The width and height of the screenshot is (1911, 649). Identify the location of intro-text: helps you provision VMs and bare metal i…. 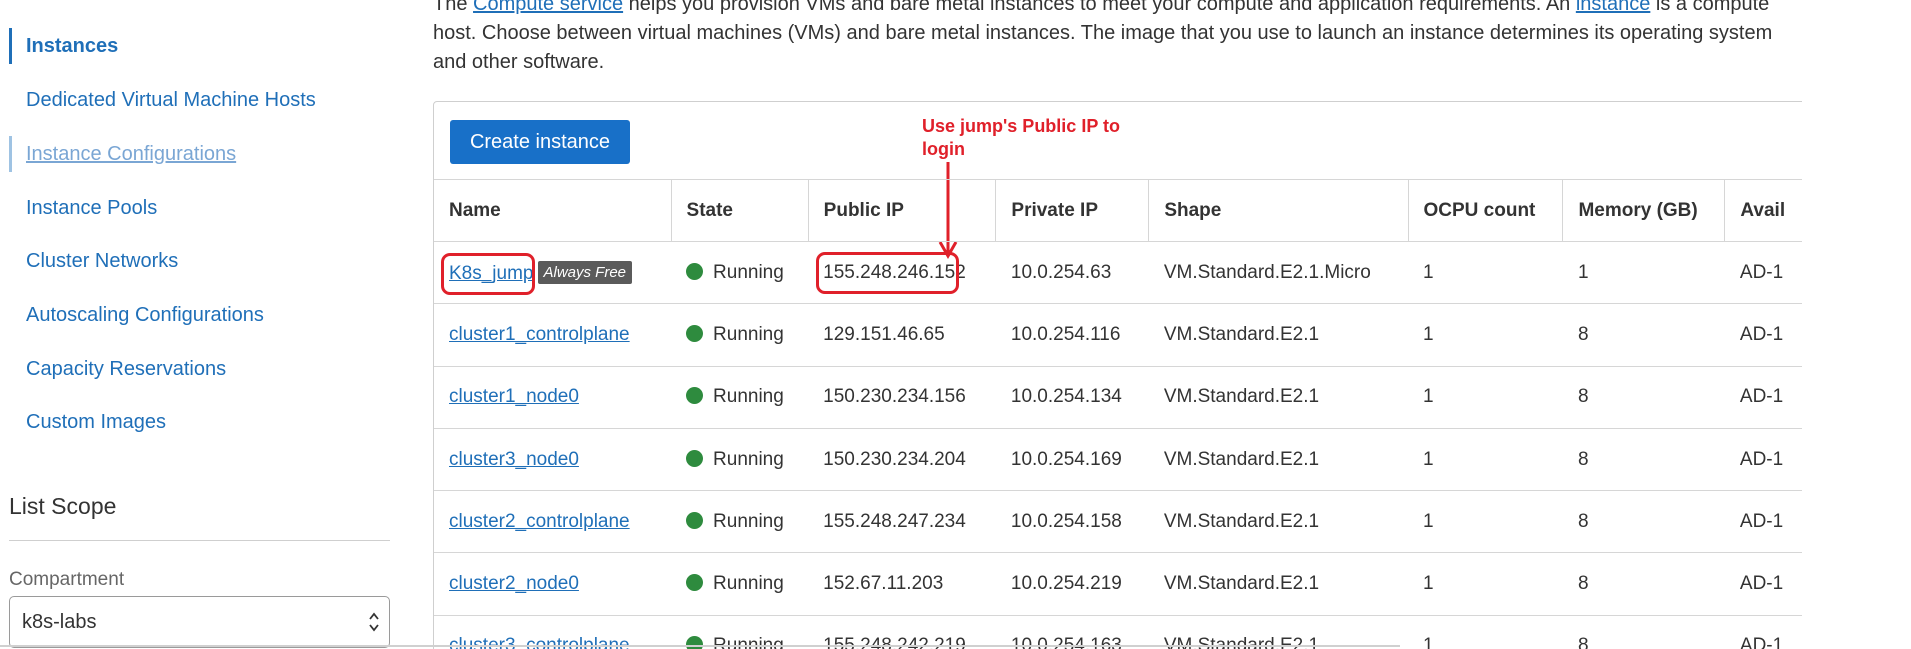
(1099, 7).